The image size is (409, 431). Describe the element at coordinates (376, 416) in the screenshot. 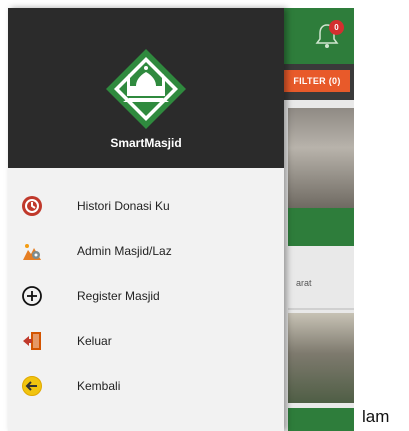

I see `caption-text: lam` at that location.